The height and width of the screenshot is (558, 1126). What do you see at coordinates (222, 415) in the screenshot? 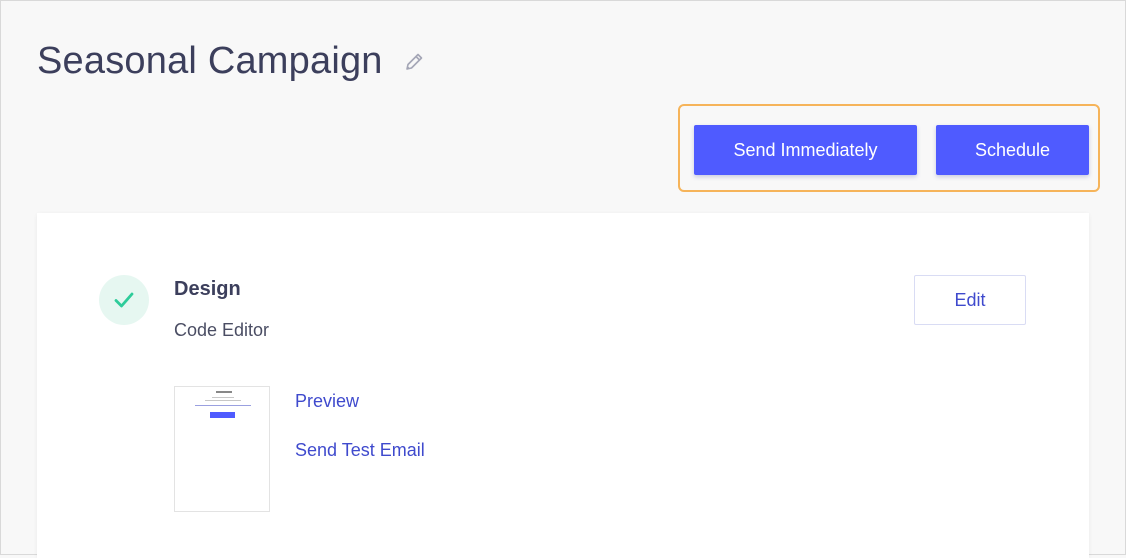
I see `thumbnail-button` at bounding box center [222, 415].